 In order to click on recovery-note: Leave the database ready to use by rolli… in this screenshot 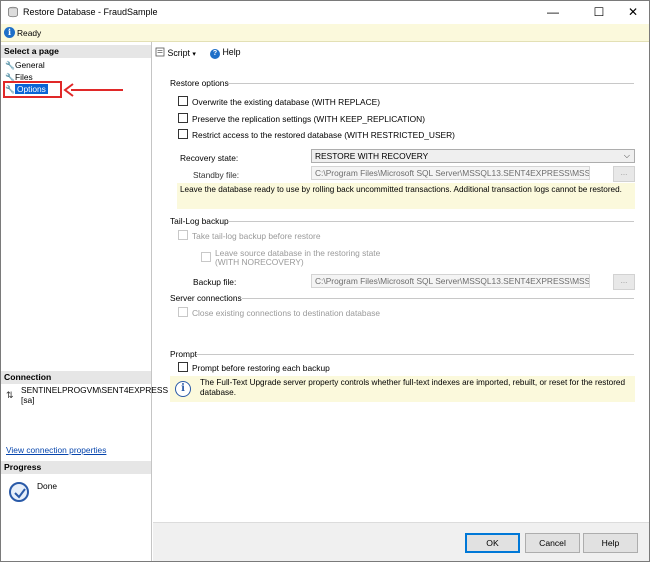, I will do `click(406, 196)`.